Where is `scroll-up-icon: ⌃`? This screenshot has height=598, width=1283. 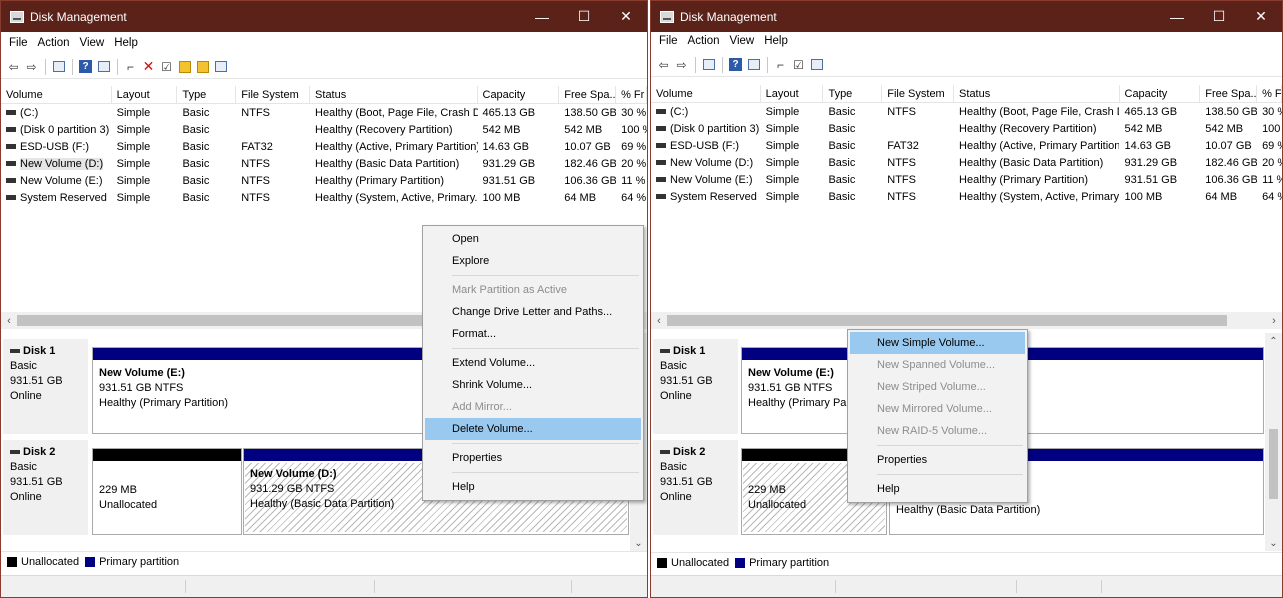 scroll-up-icon: ⌃ is located at coordinates (1273, 341).